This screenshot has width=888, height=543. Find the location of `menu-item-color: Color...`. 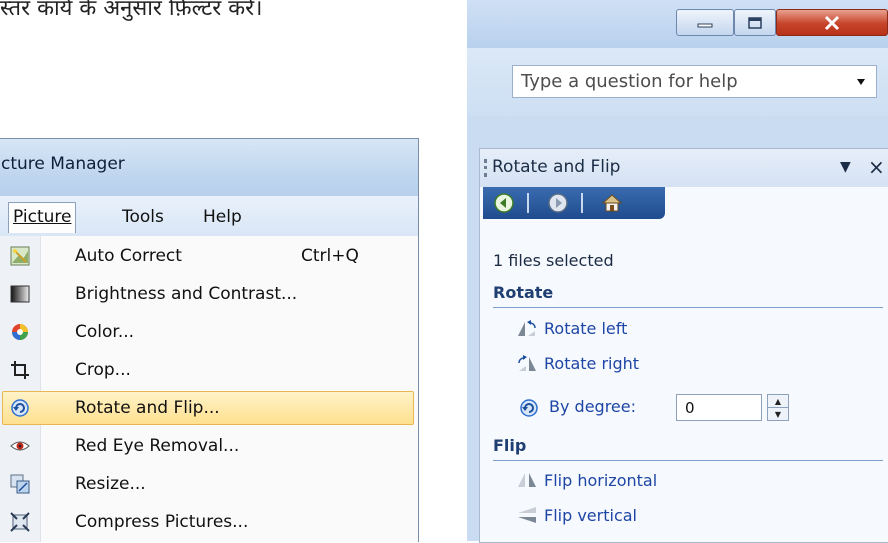

menu-item-color: Color... is located at coordinates (208, 332).